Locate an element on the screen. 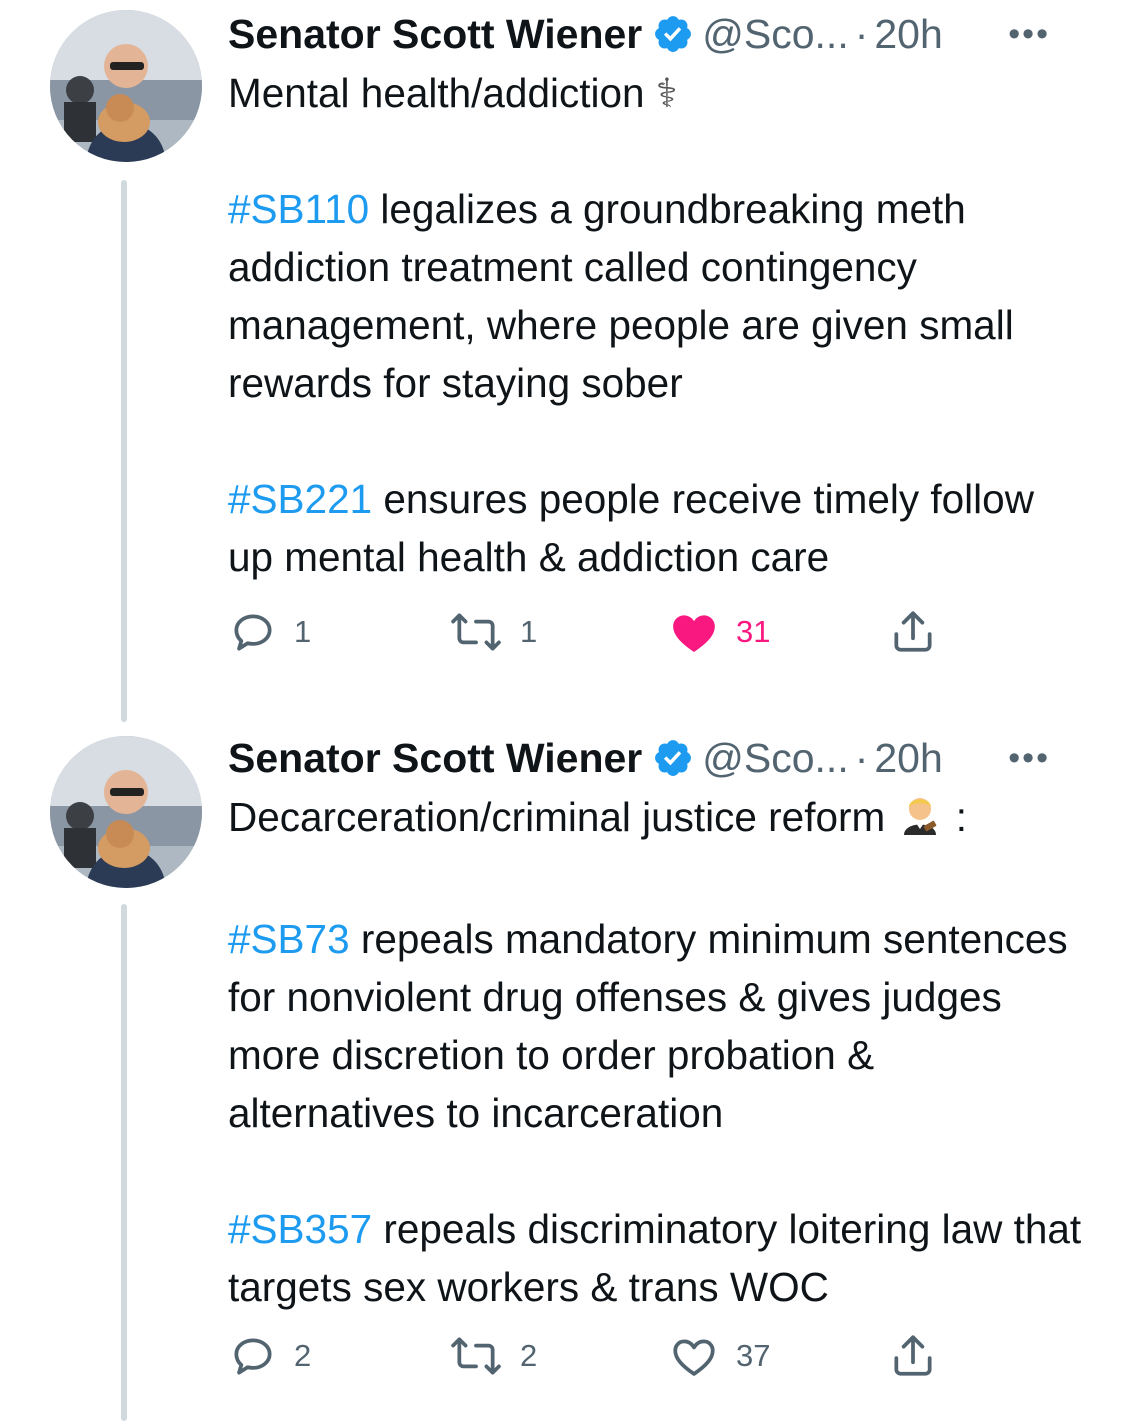  like-count: 37 is located at coordinates (753, 1355).